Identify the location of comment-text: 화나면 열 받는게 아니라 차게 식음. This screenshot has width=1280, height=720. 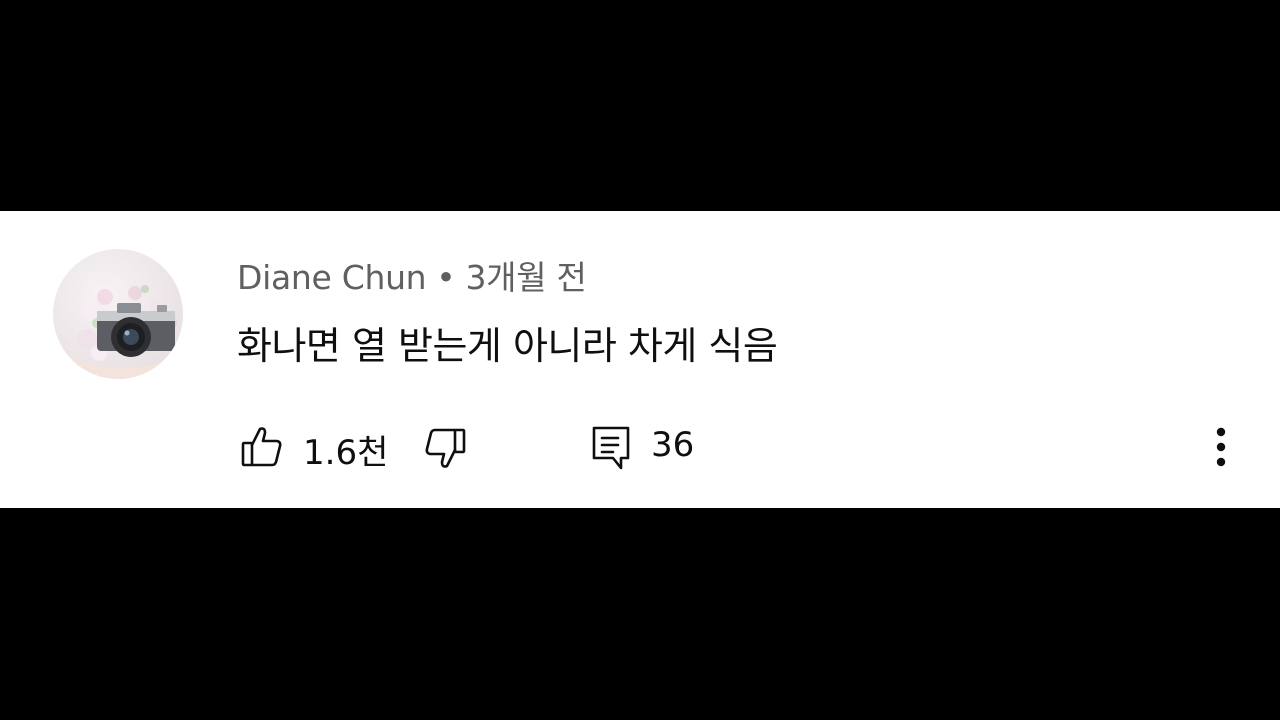
(507, 346).